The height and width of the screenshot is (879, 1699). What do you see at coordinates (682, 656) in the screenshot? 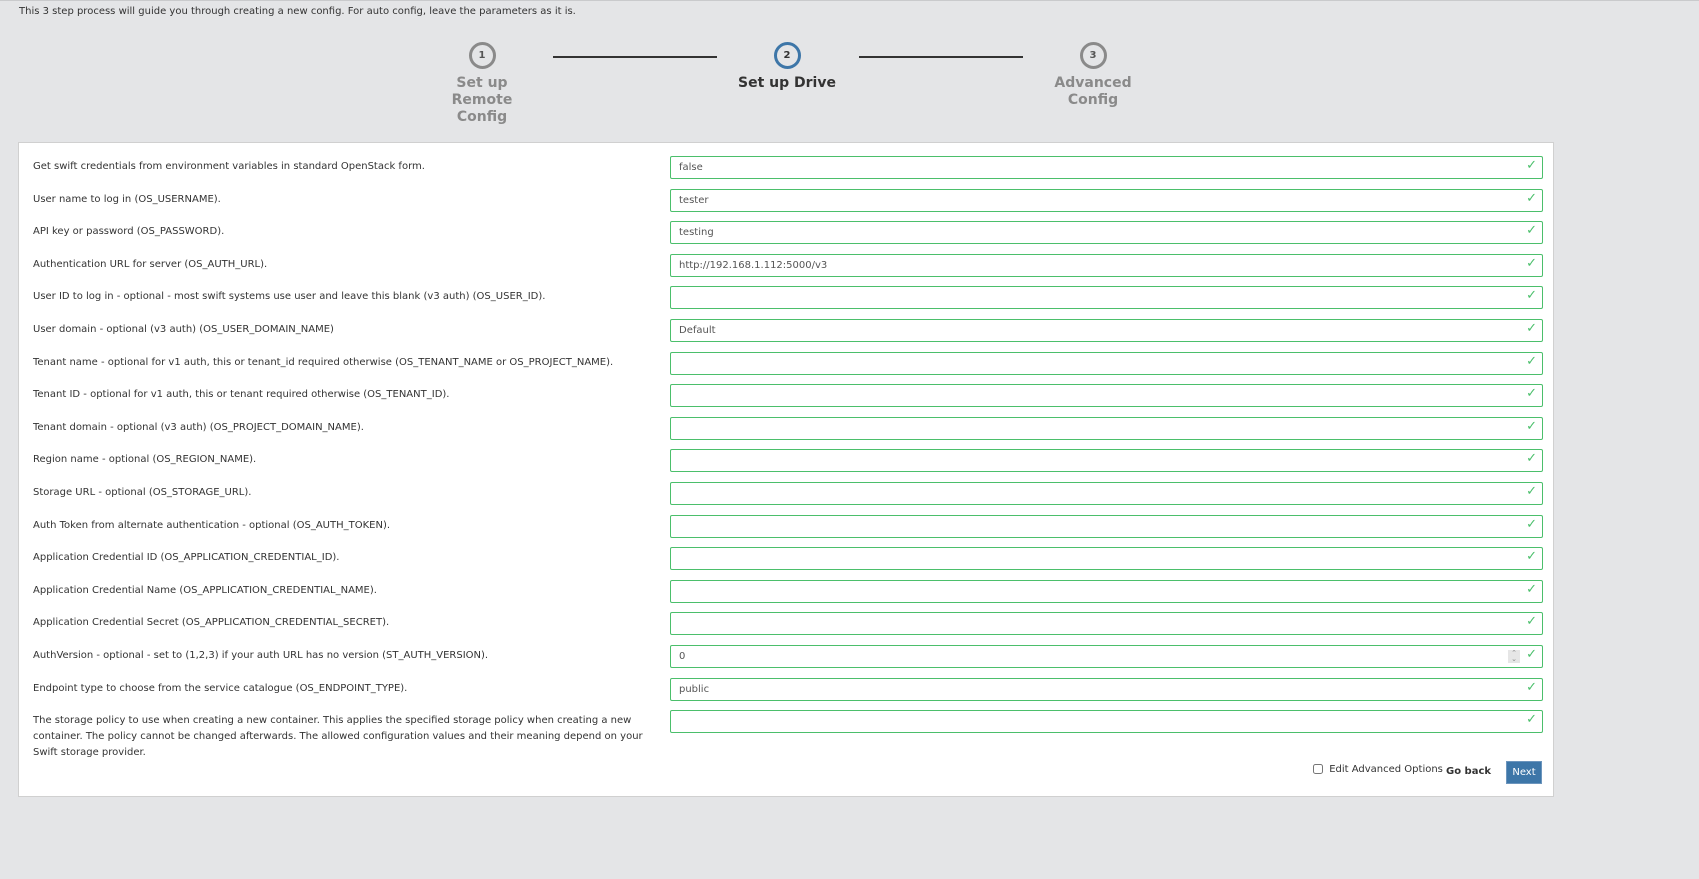
I see `field-value: 0` at bounding box center [682, 656].